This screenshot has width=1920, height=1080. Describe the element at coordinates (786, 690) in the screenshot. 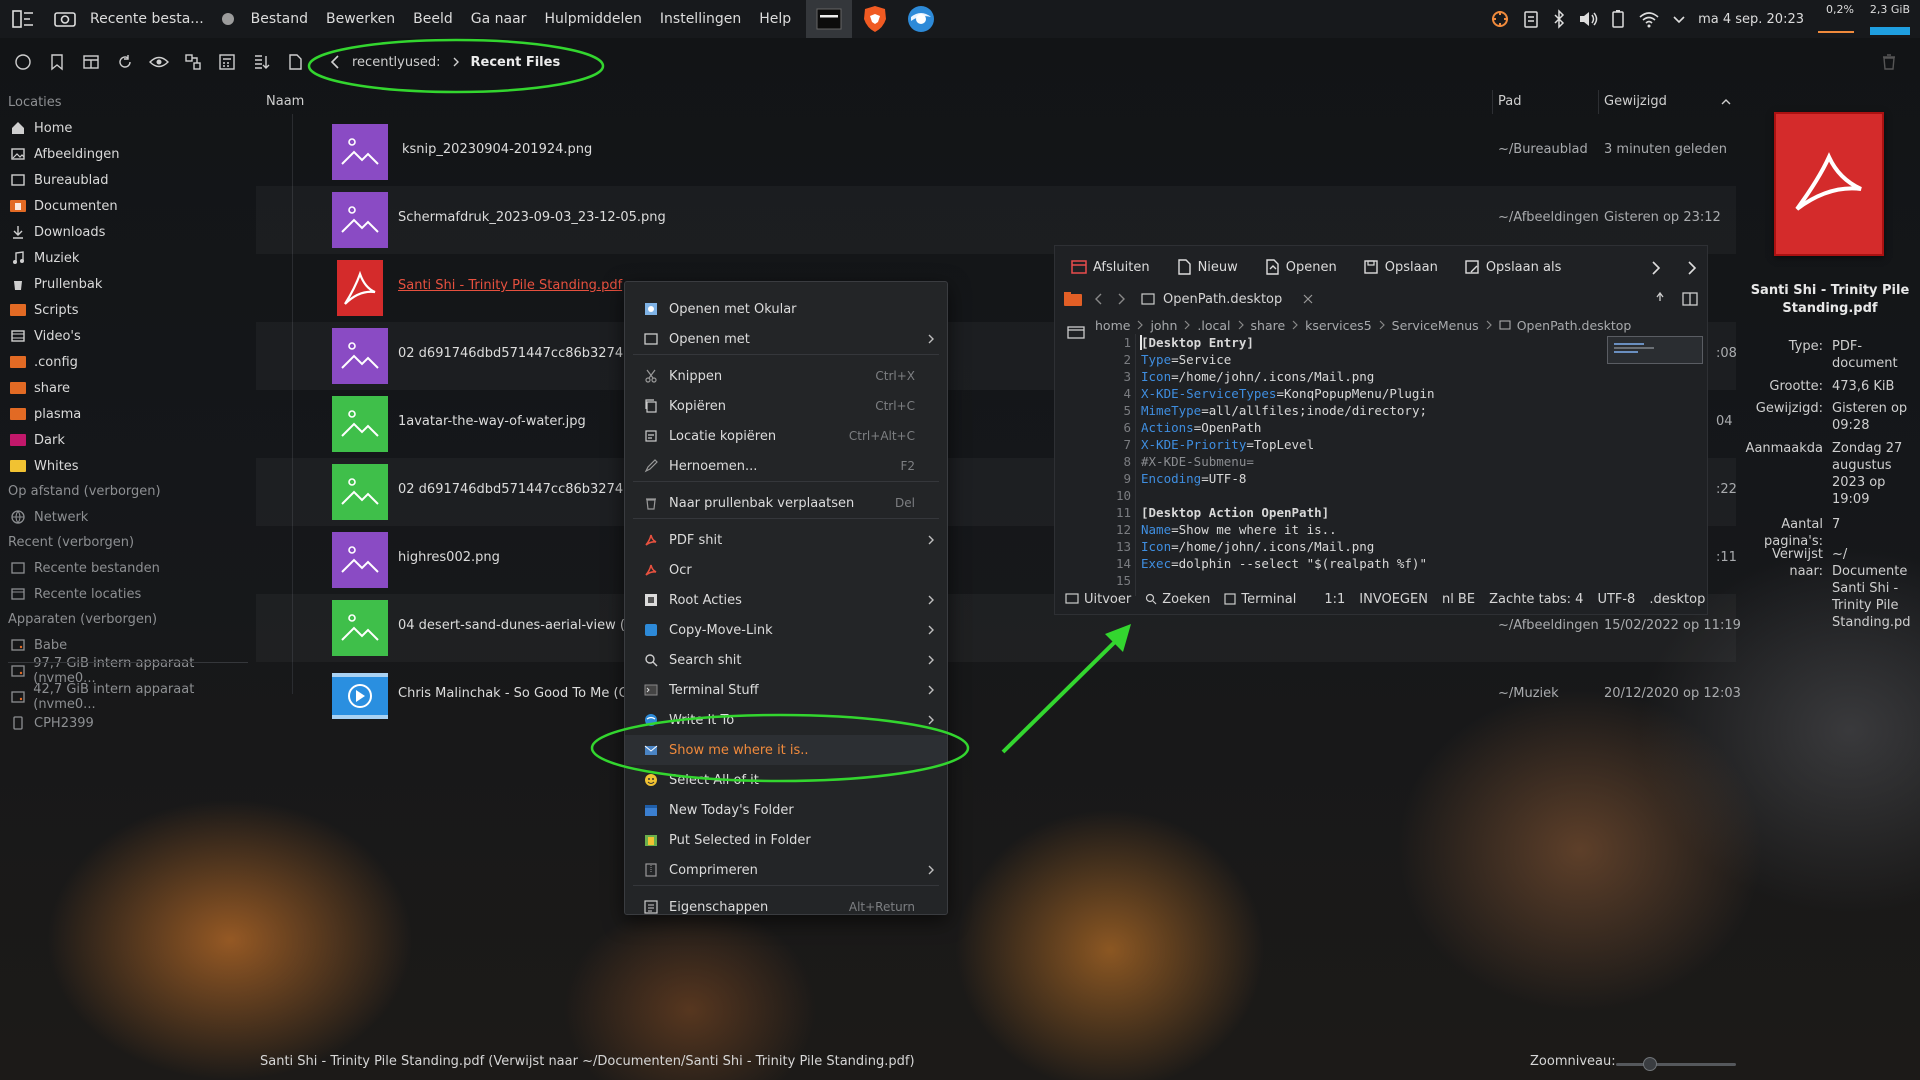

I see `menu-item-terminal-stuff: Terminal Stuff` at that location.